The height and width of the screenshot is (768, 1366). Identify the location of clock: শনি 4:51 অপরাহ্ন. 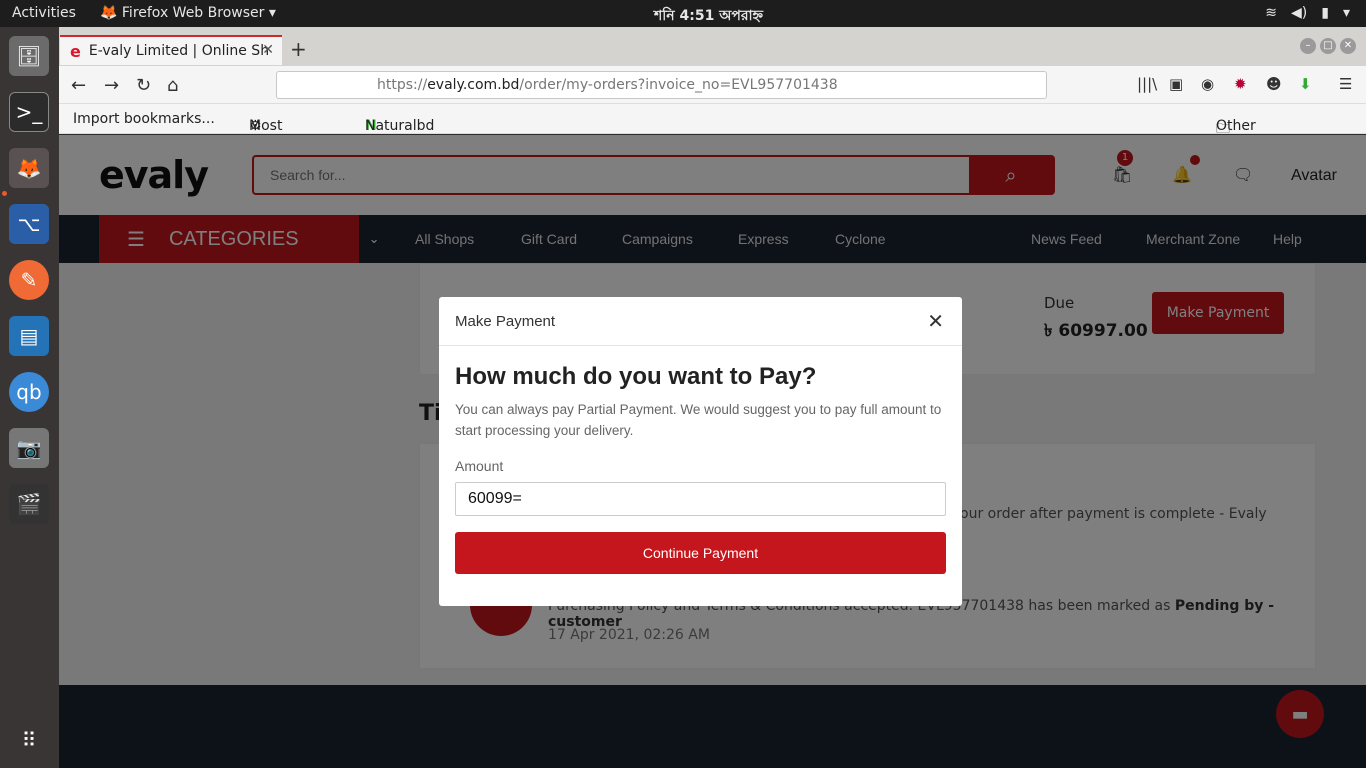
(708, 16).